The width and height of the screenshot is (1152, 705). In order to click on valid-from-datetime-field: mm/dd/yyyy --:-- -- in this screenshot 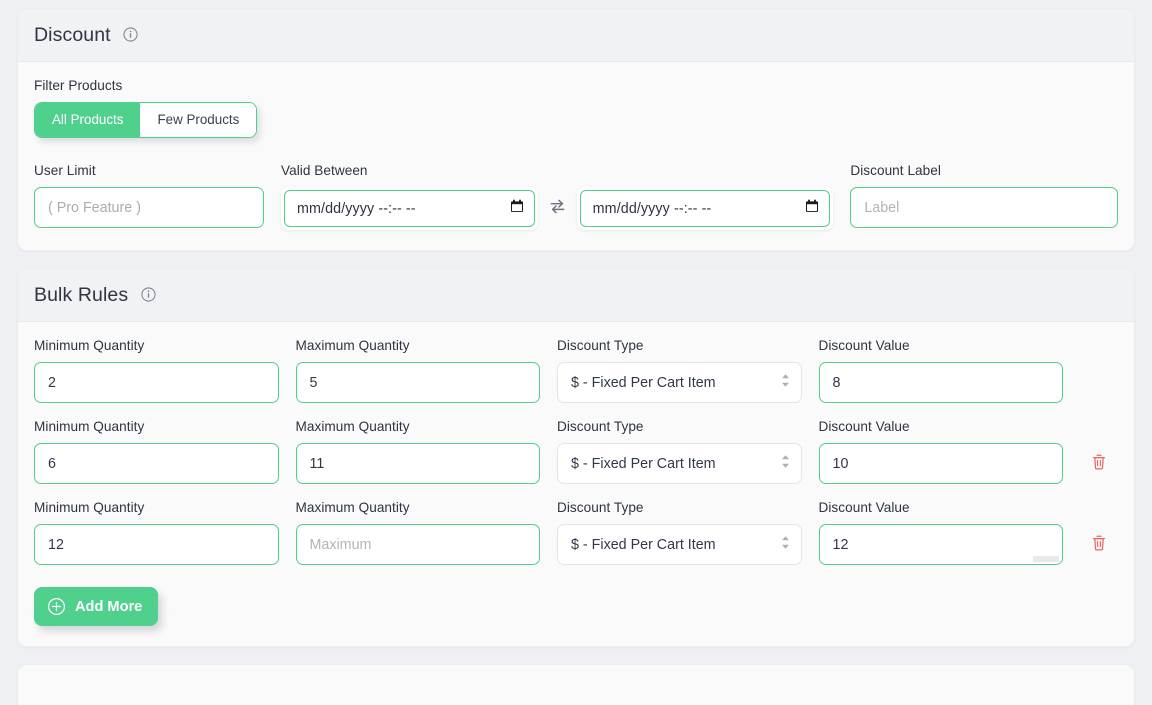, I will do `click(409, 209)`.